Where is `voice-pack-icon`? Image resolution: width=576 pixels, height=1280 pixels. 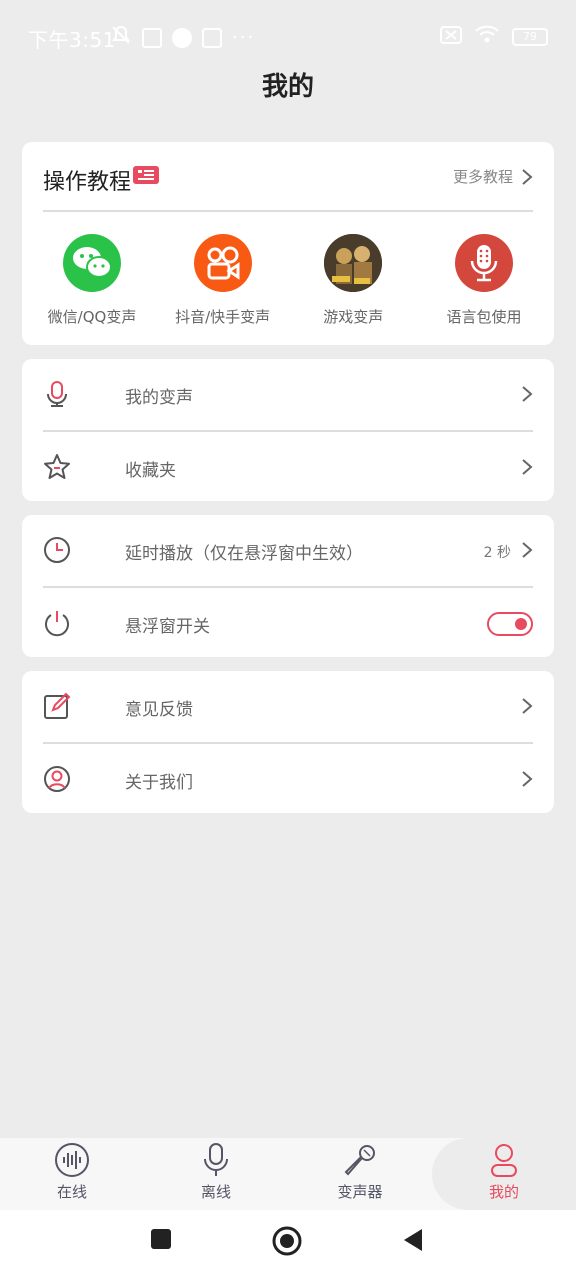 voice-pack-icon is located at coordinates (483, 263).